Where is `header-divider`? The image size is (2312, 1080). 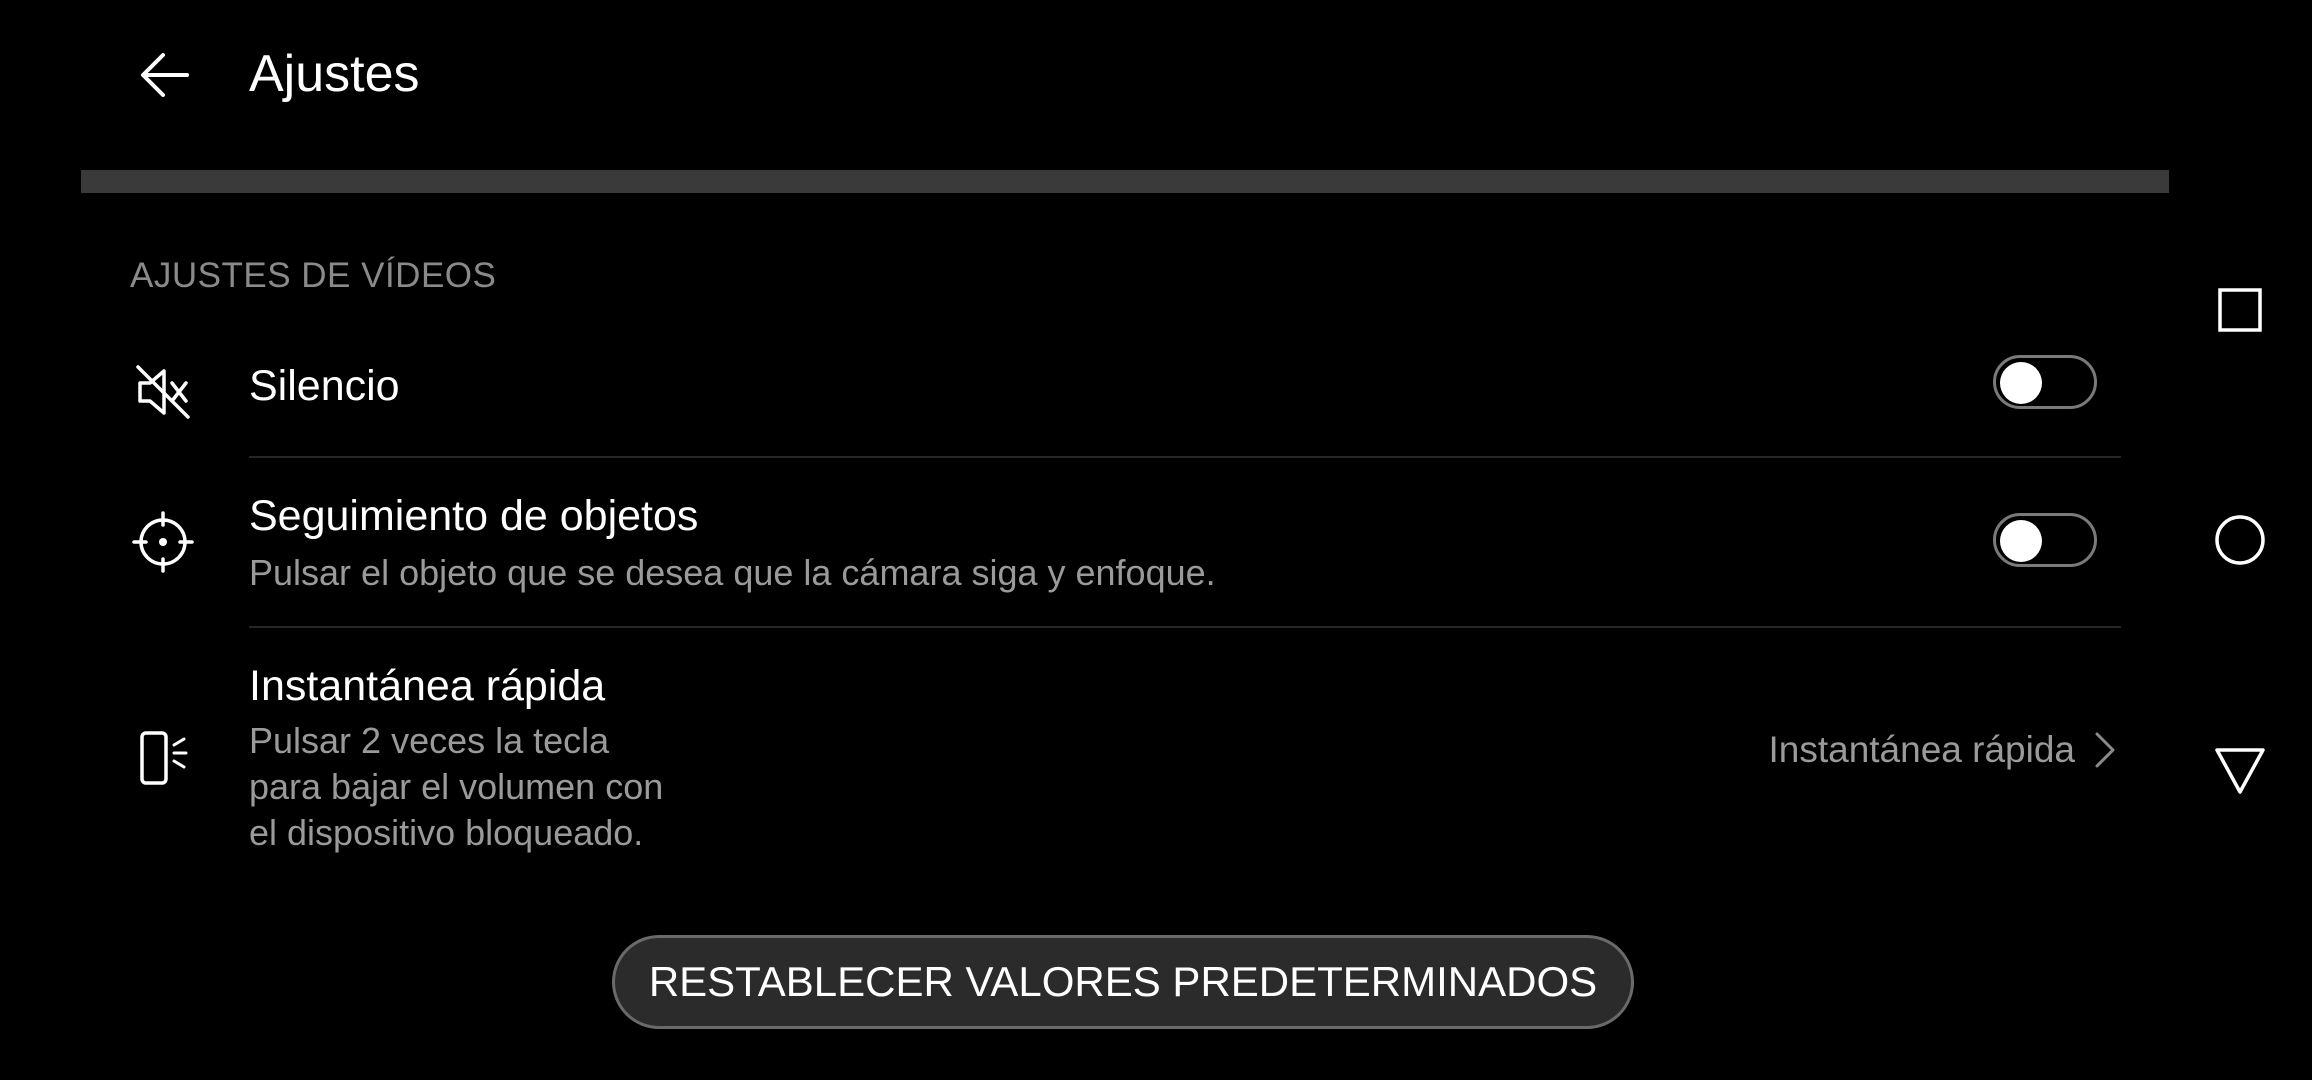 header-divider is located at coordinates (1125, 181).